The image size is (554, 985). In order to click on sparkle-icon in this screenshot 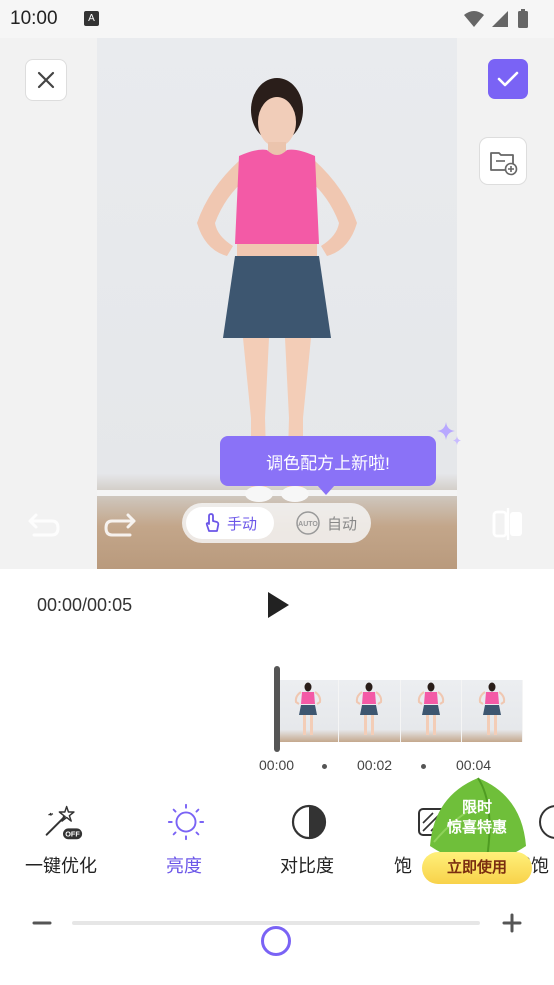, I will do `click(449, 433)`.